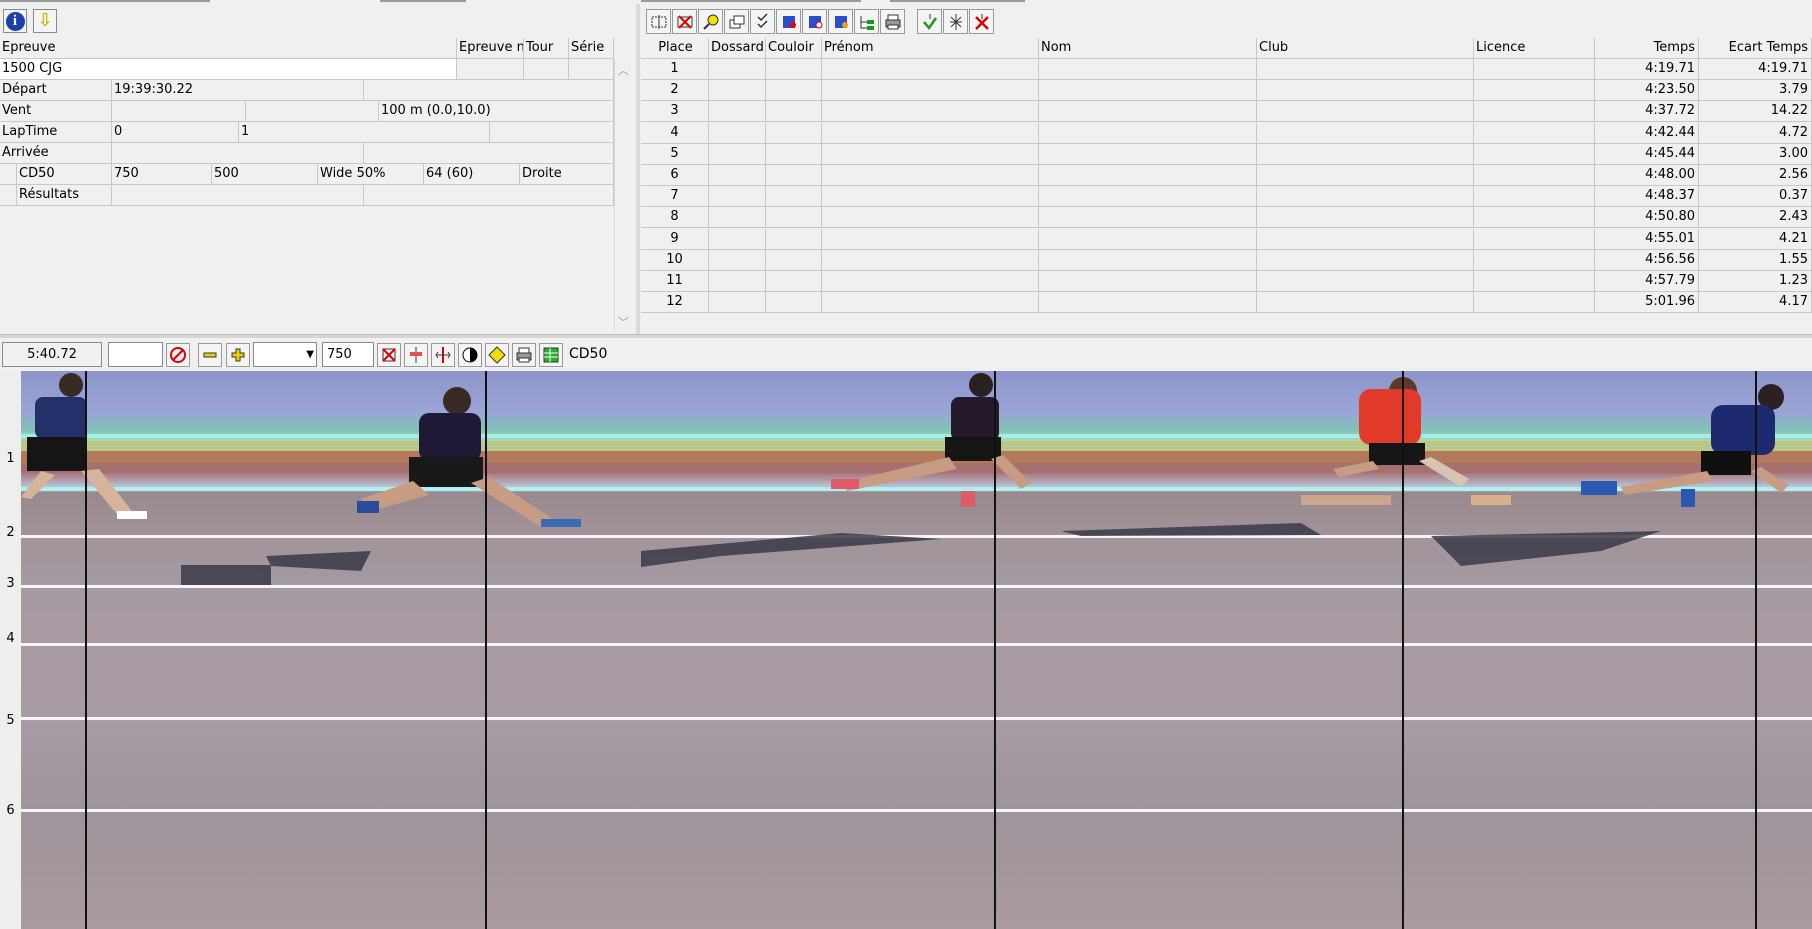  I want to click on col-ecart-cell: 1.23, so click(1755, 281).